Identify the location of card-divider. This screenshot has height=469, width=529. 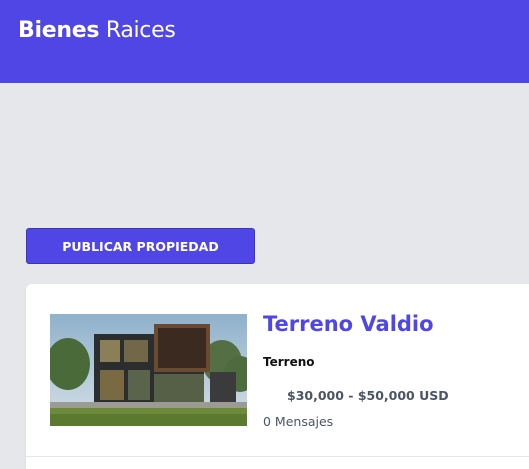
(277, 456).